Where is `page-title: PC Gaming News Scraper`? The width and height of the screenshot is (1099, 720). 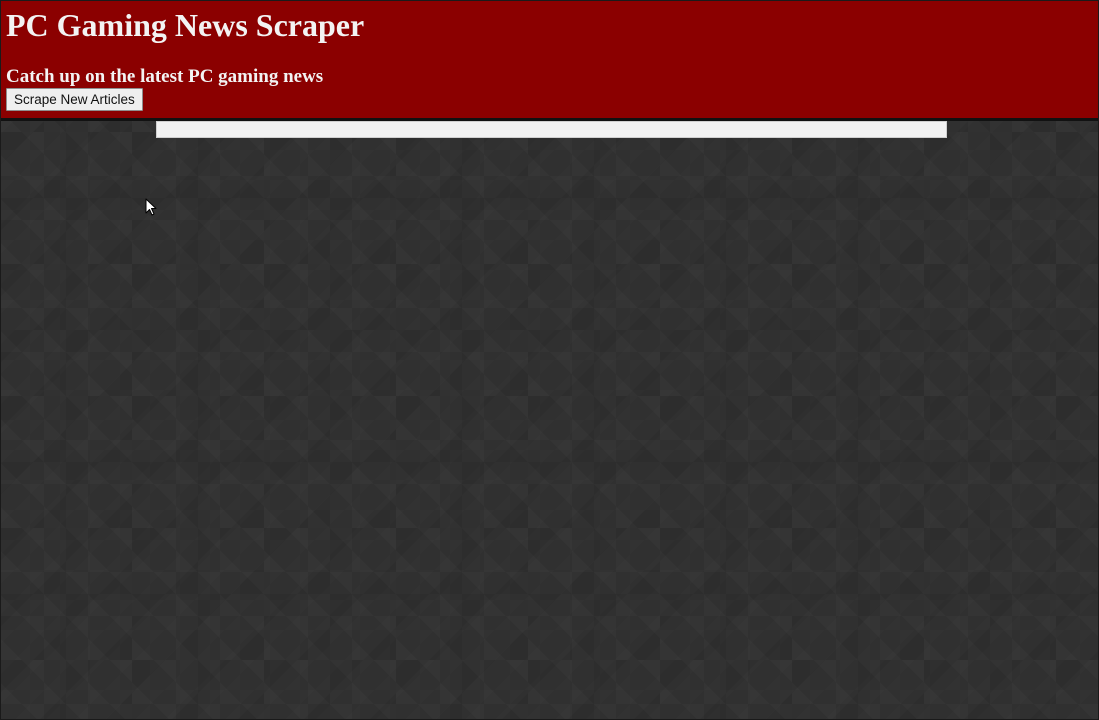 page-title: PC Gaming News Scraper is located at coordinates (185, 25).